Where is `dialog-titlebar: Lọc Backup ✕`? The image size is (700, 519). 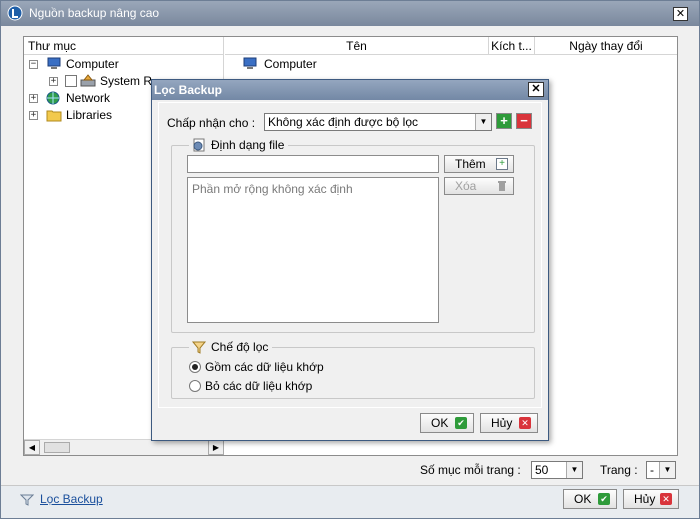
dialog-titlebar: Lọc Backup ✕ is located at coordinates (350, 90).